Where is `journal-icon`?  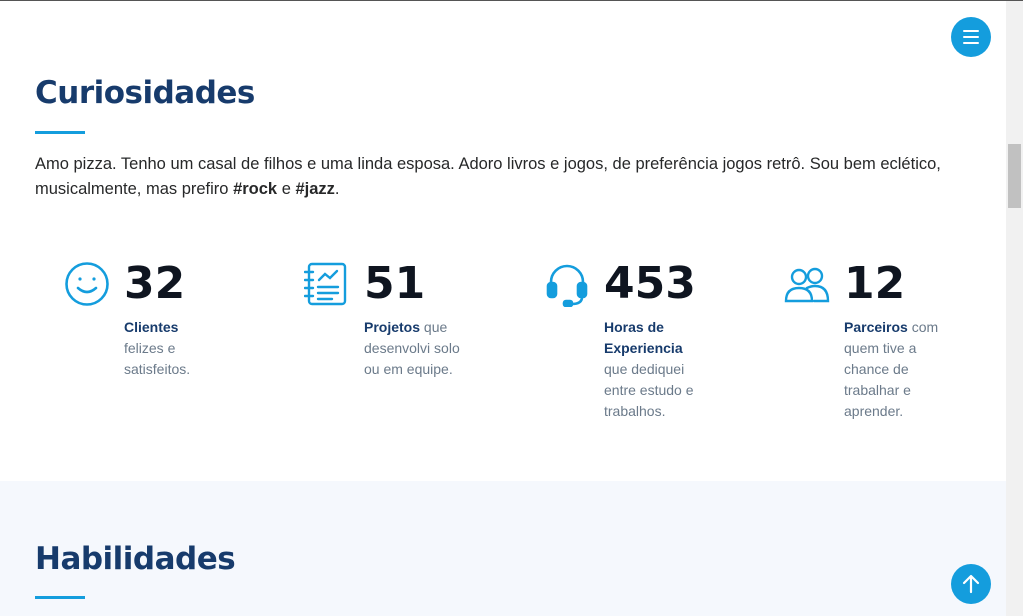 journal-icon is located at coordinates (326, 284).